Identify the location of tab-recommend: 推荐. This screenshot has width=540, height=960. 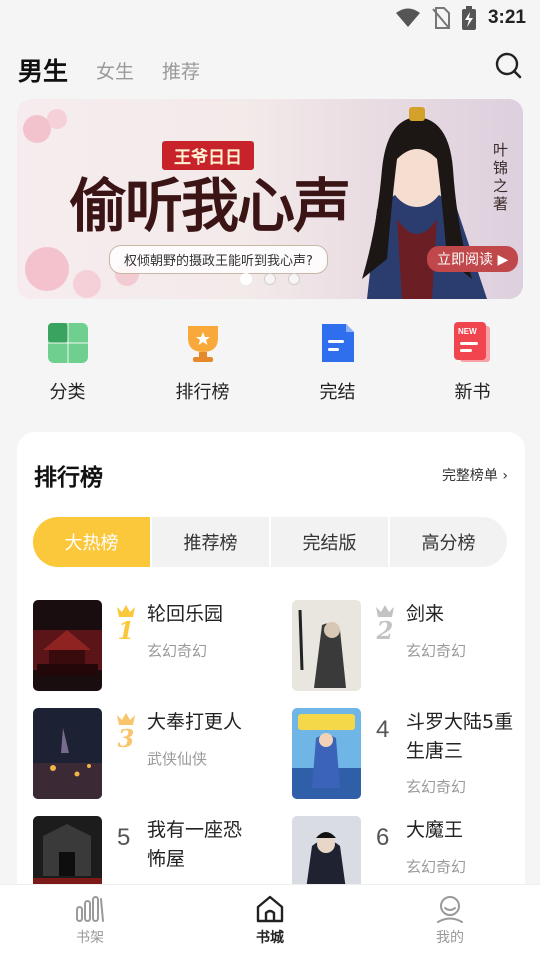
(181, 70).